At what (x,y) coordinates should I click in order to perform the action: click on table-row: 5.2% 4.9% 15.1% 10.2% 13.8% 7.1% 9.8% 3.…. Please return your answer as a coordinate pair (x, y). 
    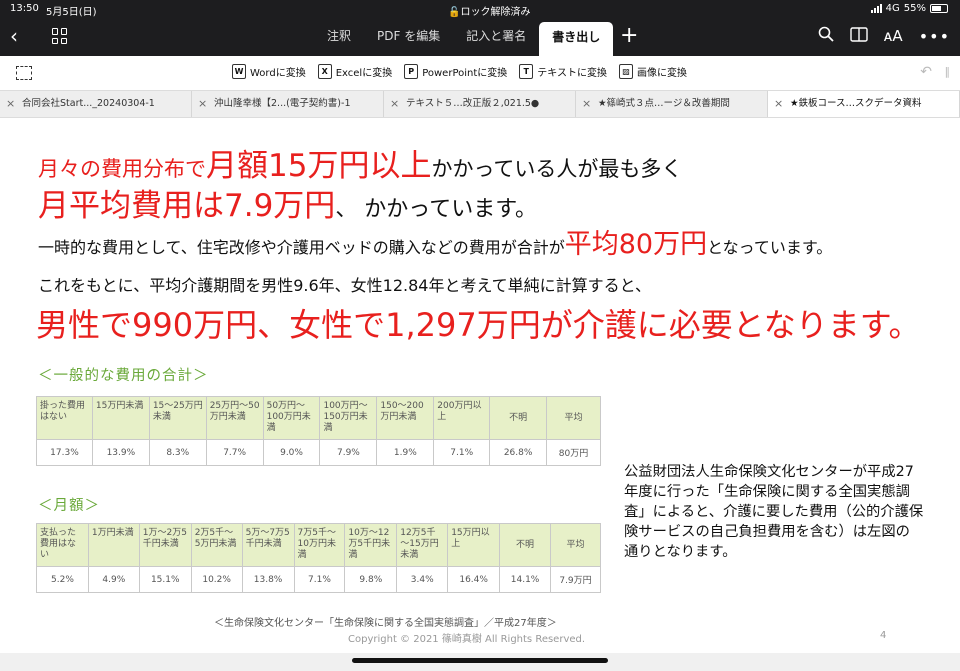
    Looking at the image, I should click on (318, 579).